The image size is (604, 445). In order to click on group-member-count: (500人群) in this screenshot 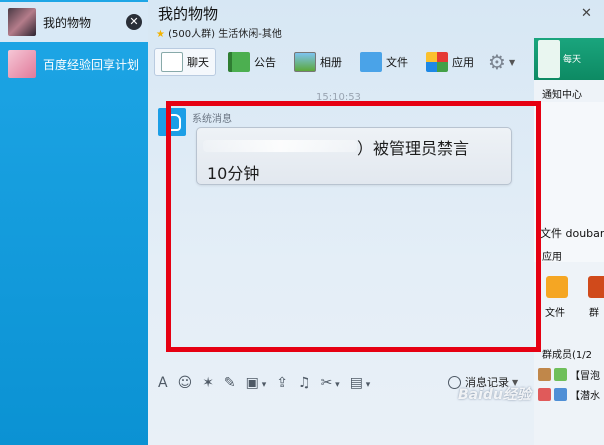, I will do `click(192, 34)`.